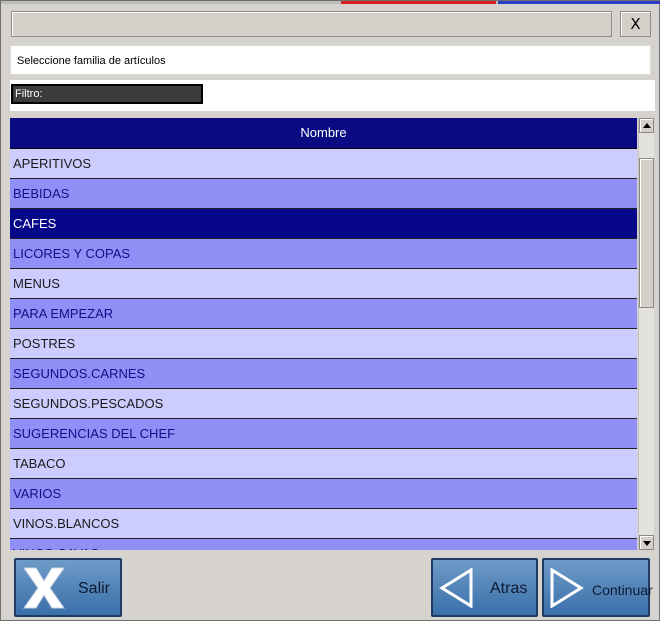 The width and height of the screenshot is (660, 621). Describe the element at coordinates (323, 464) in the screenshot. I see `grid-row: TABACO` at that location.